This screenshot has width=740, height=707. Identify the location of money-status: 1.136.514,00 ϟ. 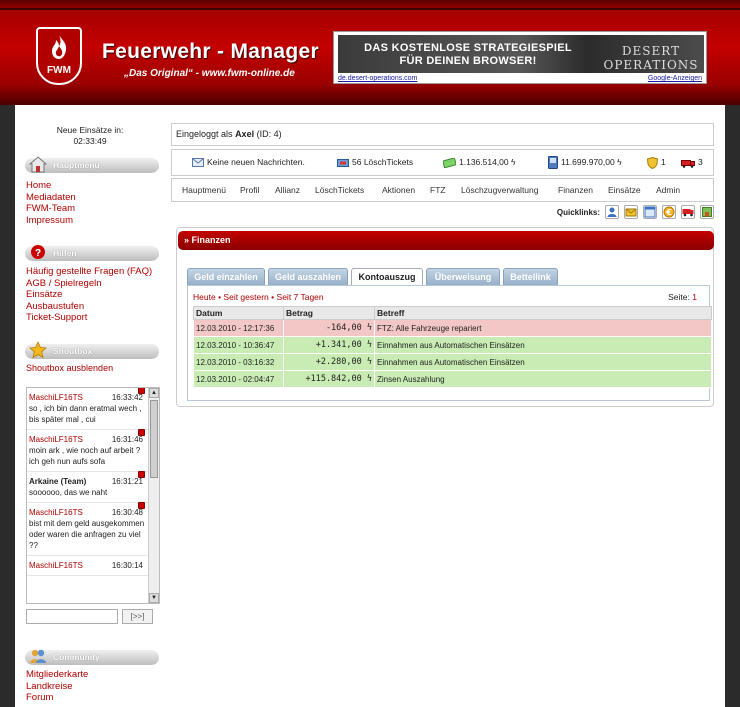
(479, 162).